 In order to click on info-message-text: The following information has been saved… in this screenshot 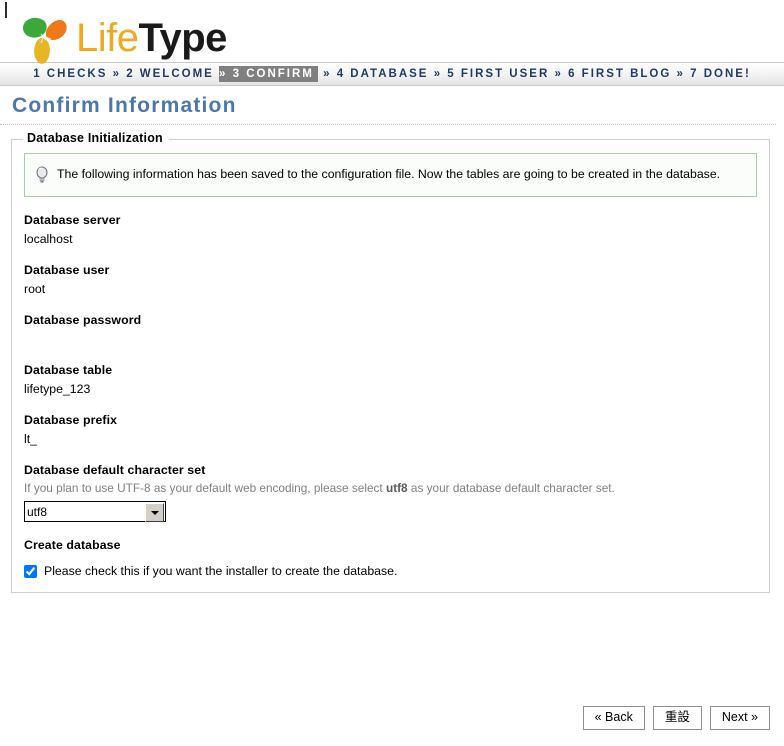, I will do `click(389, 174)`.